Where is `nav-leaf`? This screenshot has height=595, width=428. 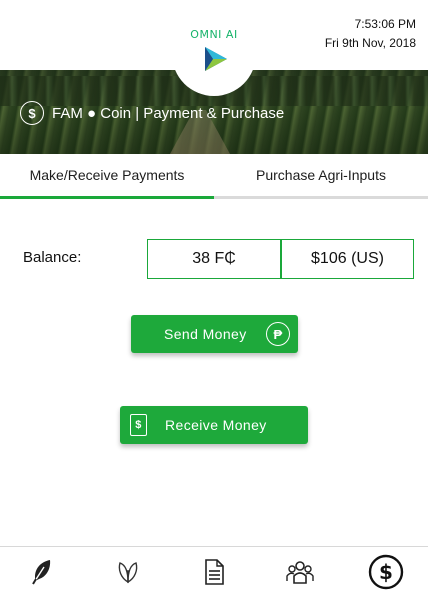
nav-leaf is located at coordinates (128, 572).